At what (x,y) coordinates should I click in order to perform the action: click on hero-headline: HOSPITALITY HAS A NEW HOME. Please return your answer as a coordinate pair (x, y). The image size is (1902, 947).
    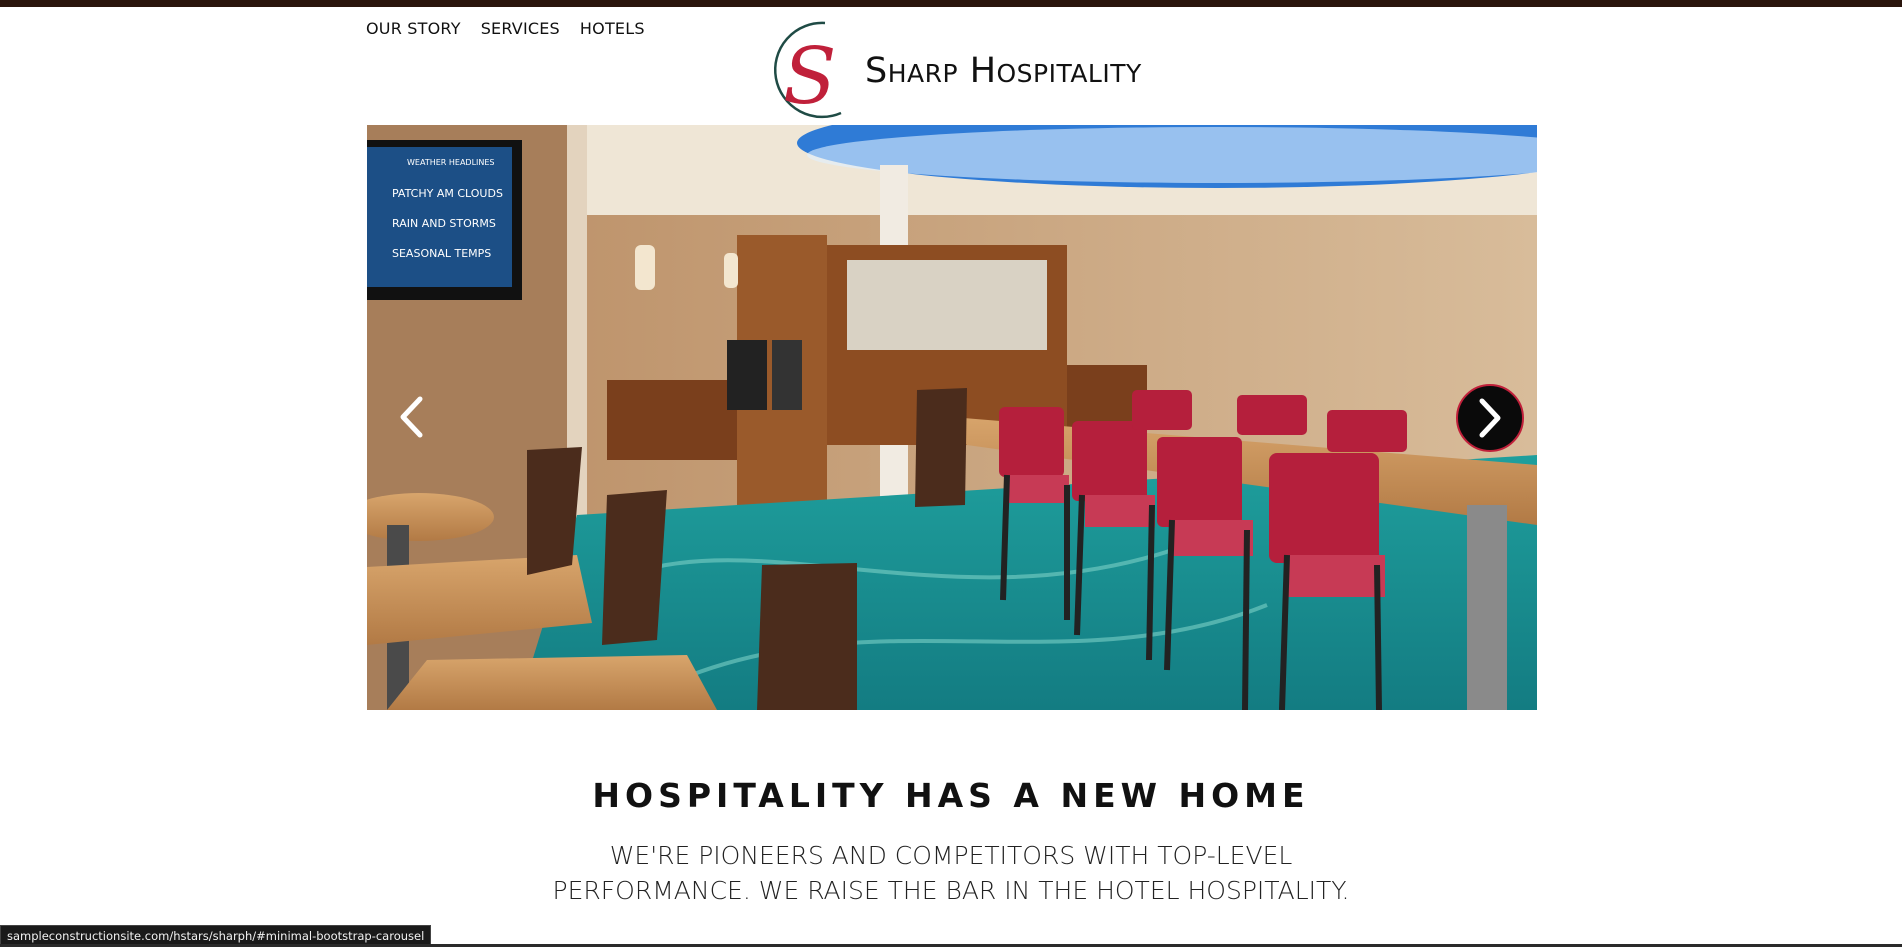
    Looking at the image, I should click on (951, 795).